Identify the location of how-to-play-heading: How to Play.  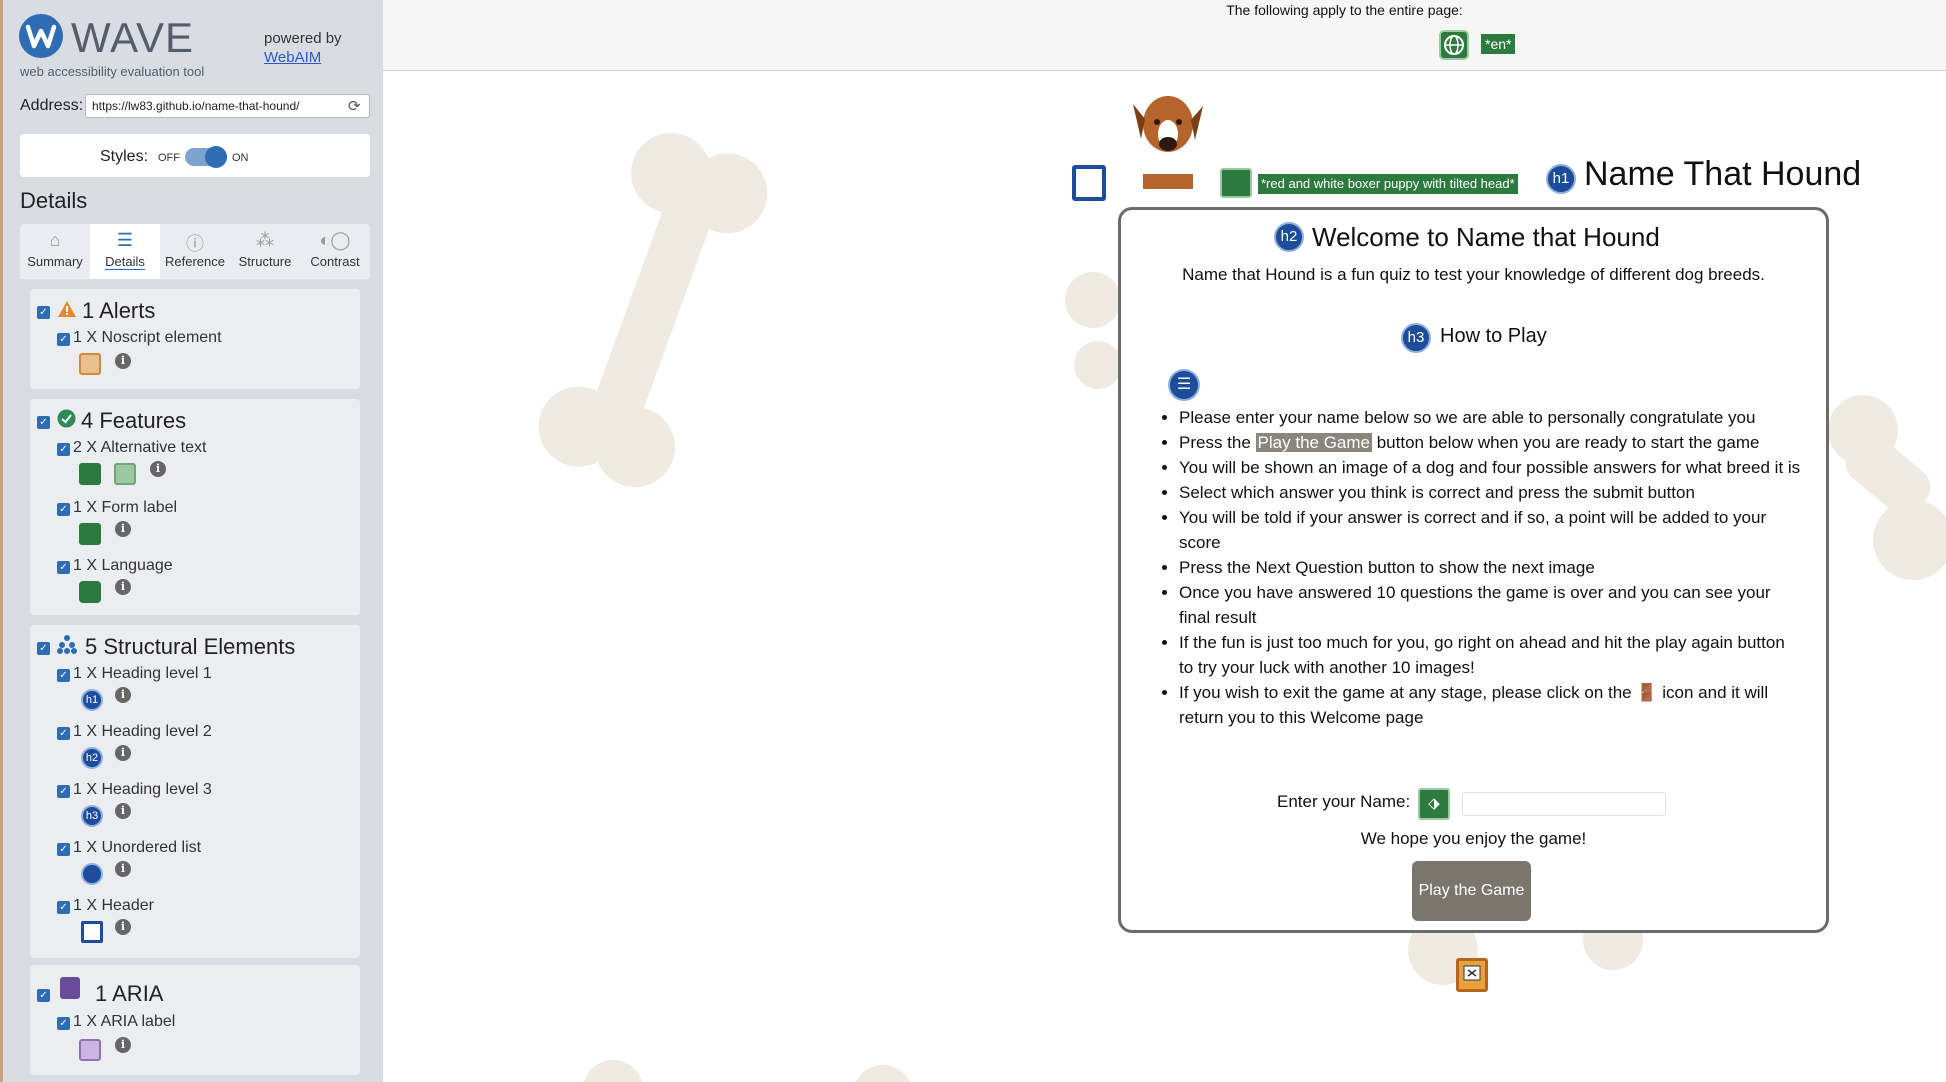
(1493, 336).